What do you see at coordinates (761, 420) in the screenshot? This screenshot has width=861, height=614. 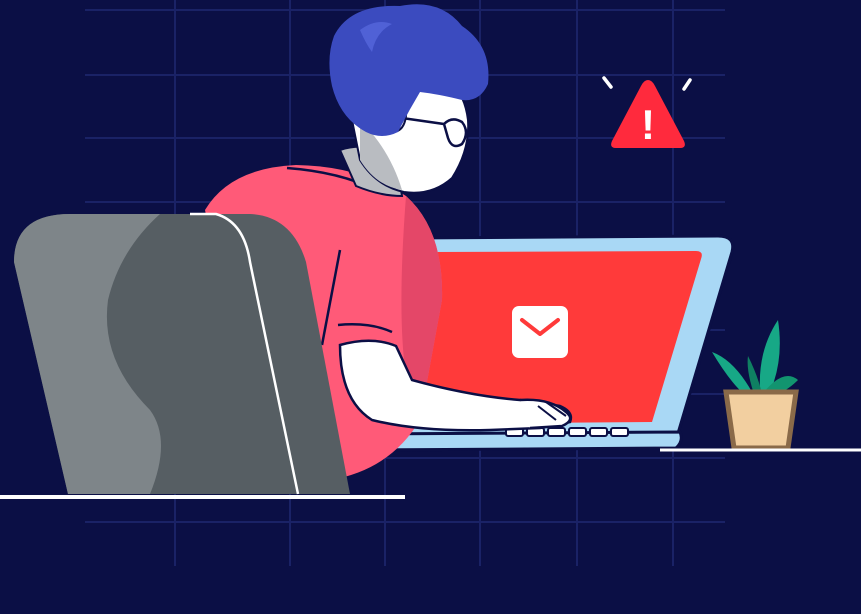 I see `plant-pot` at bounding box center [761, 420].